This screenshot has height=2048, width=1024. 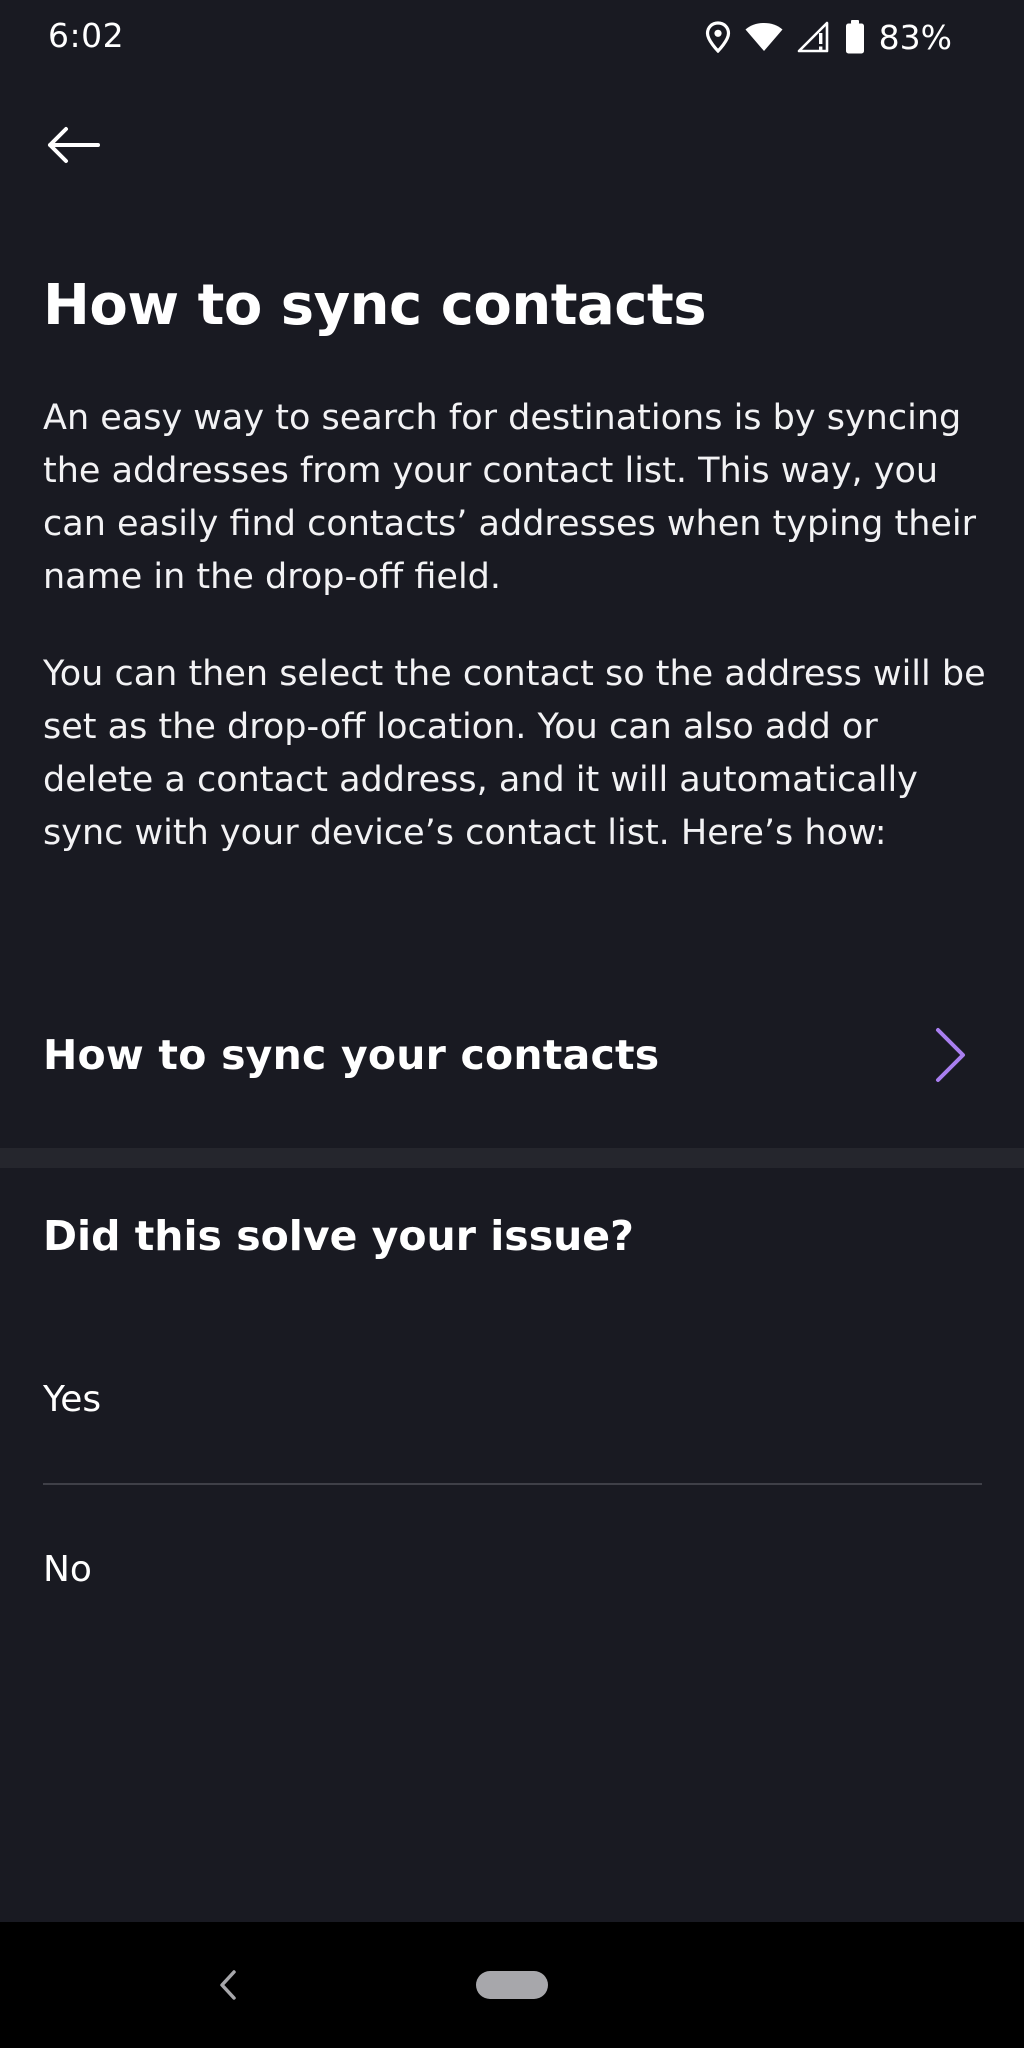 I want to click on sync-contacts-link: How to sync your contacts, so click(x=512, y=1055).